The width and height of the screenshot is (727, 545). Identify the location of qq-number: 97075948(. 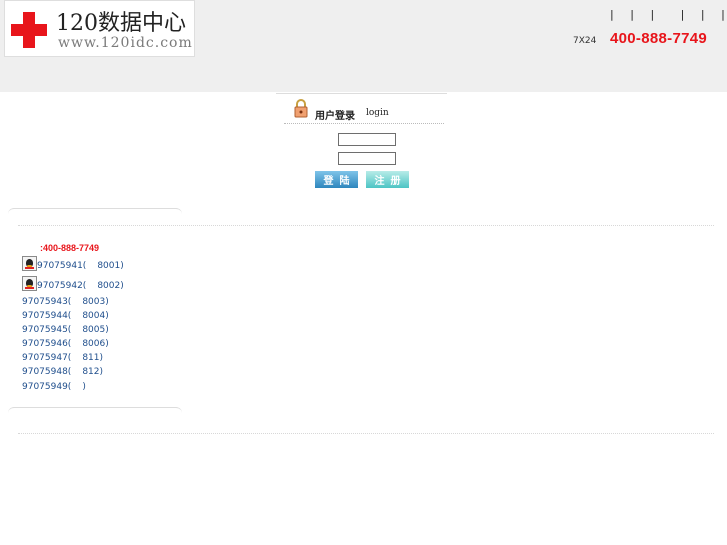
(46, 372).